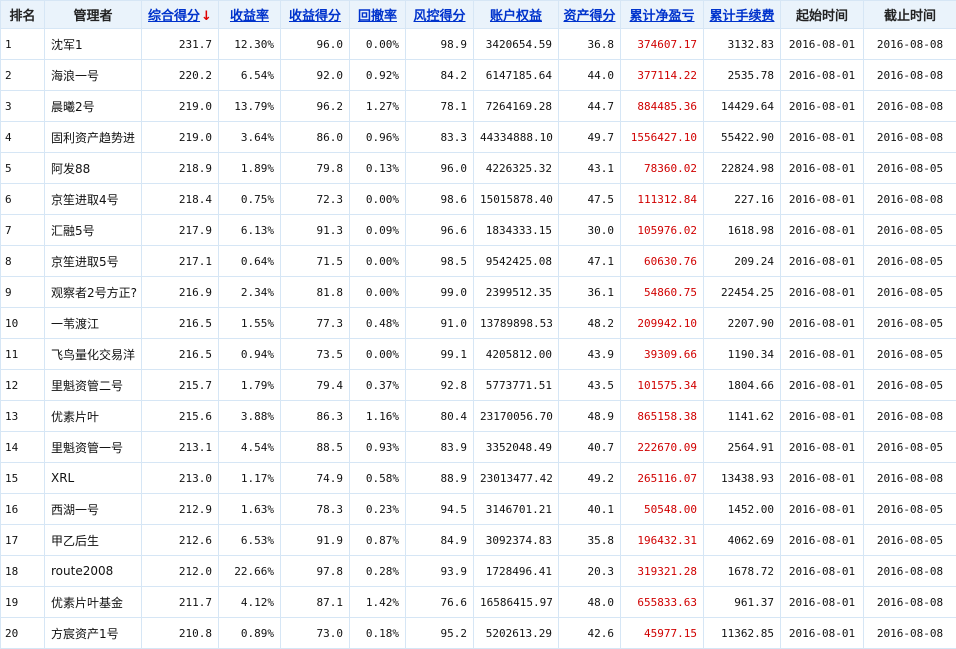 The height and width of the screenshot is (649, 956). I want to click on cell-asset-score: 48.2, so click(590, 323).